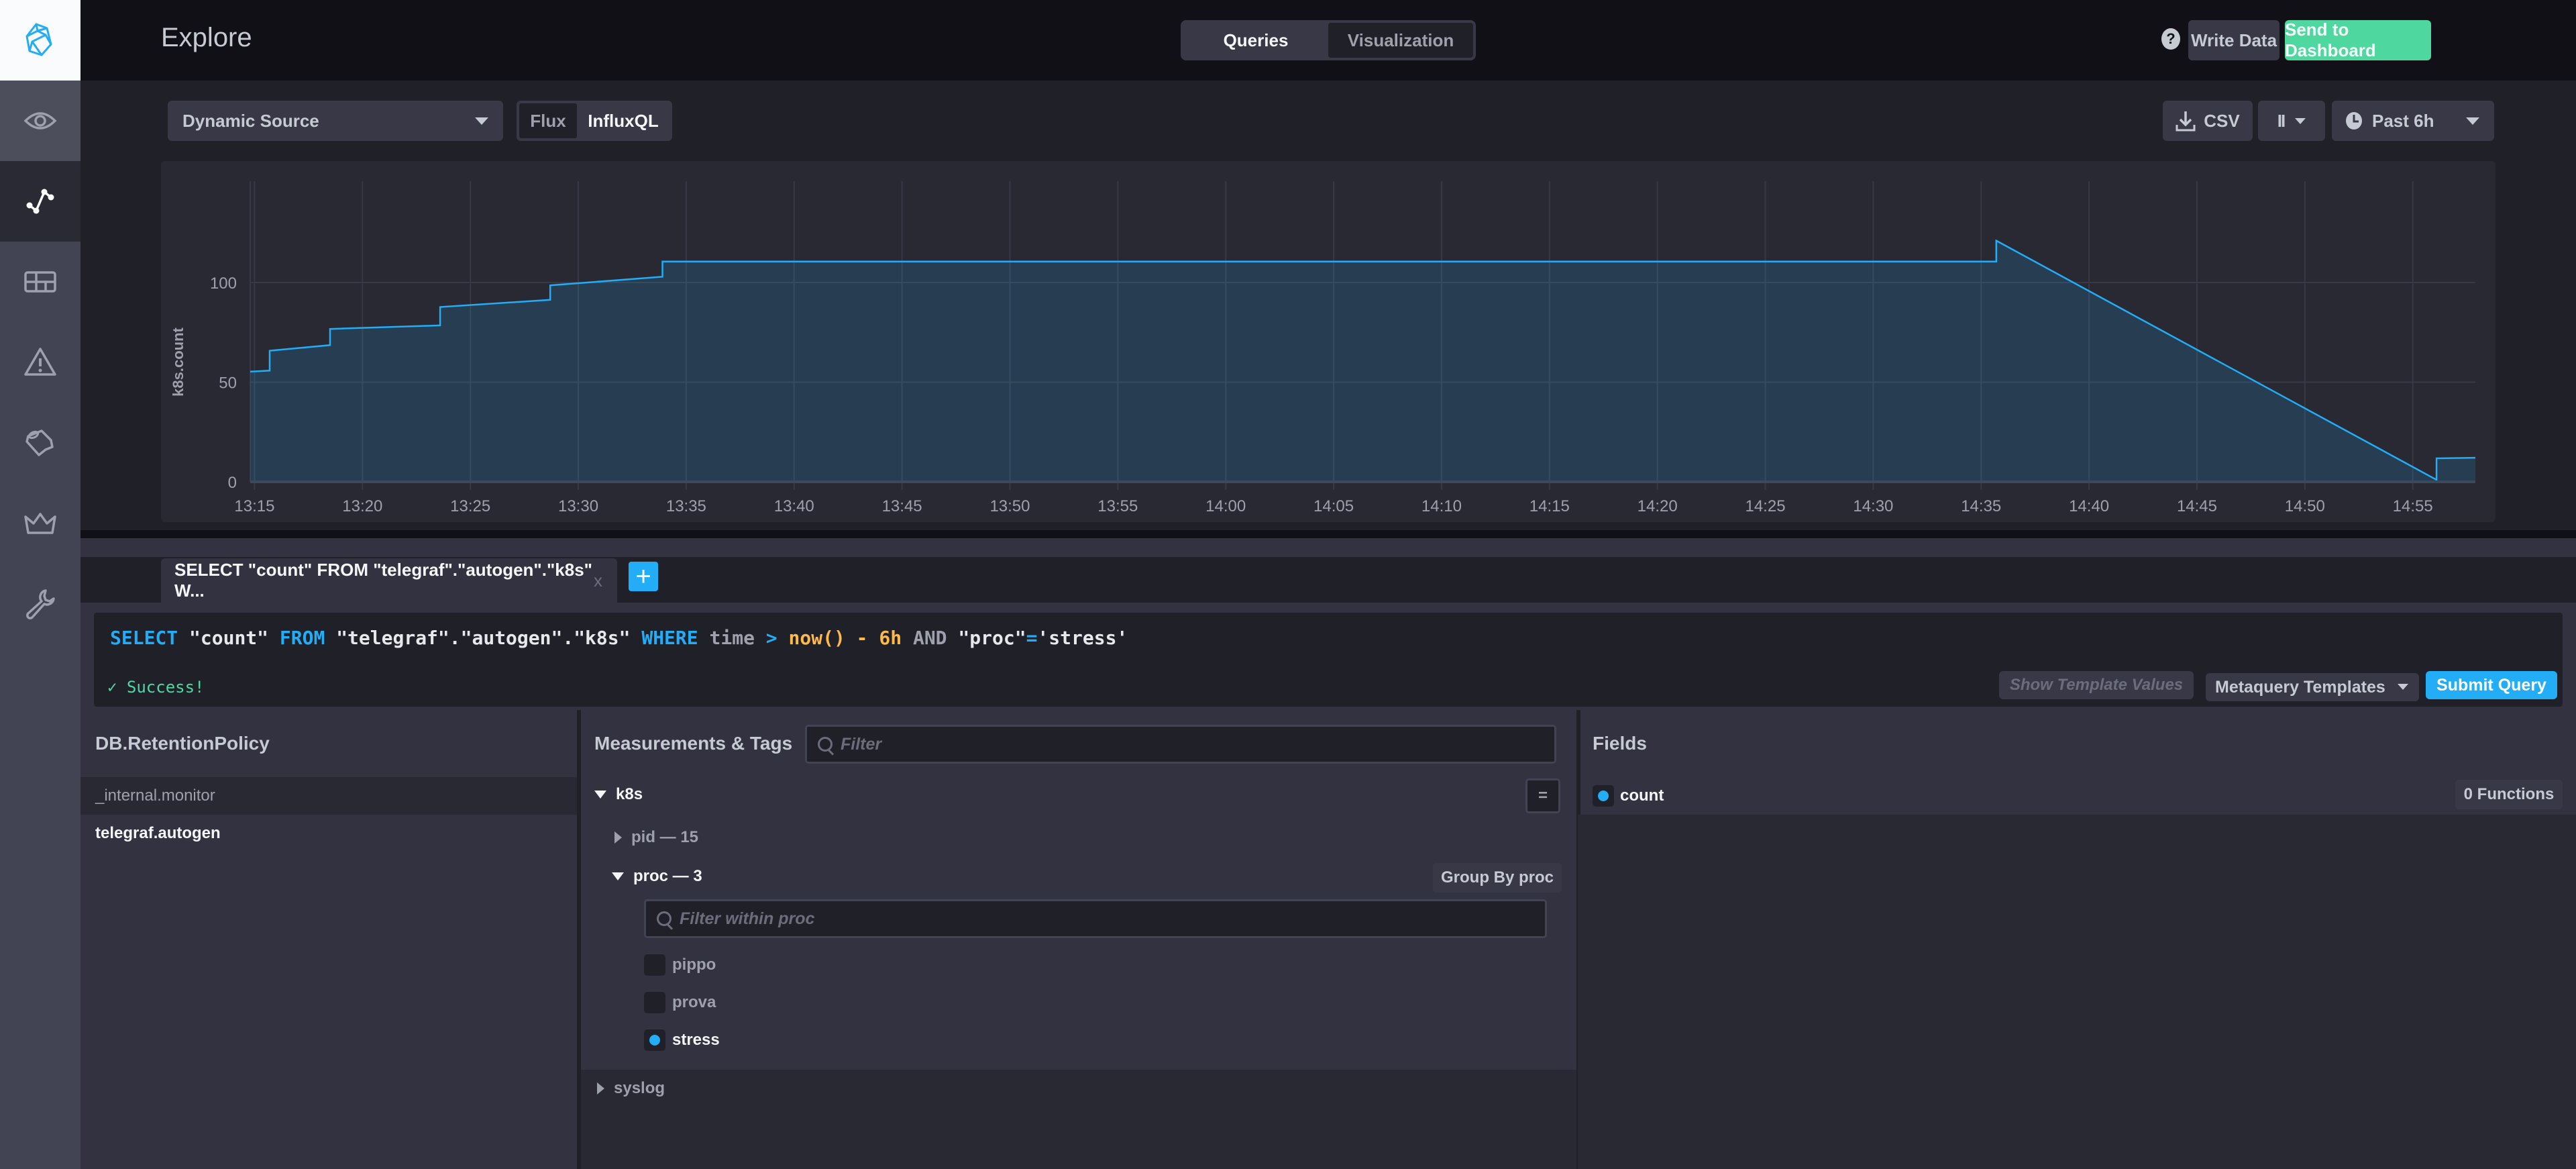 The height and width of the screenshot is (1169, 2576). Describe the element at coordinates (328, 796) in the screenshot. I see `db-item: _internal.monitor` at that location.